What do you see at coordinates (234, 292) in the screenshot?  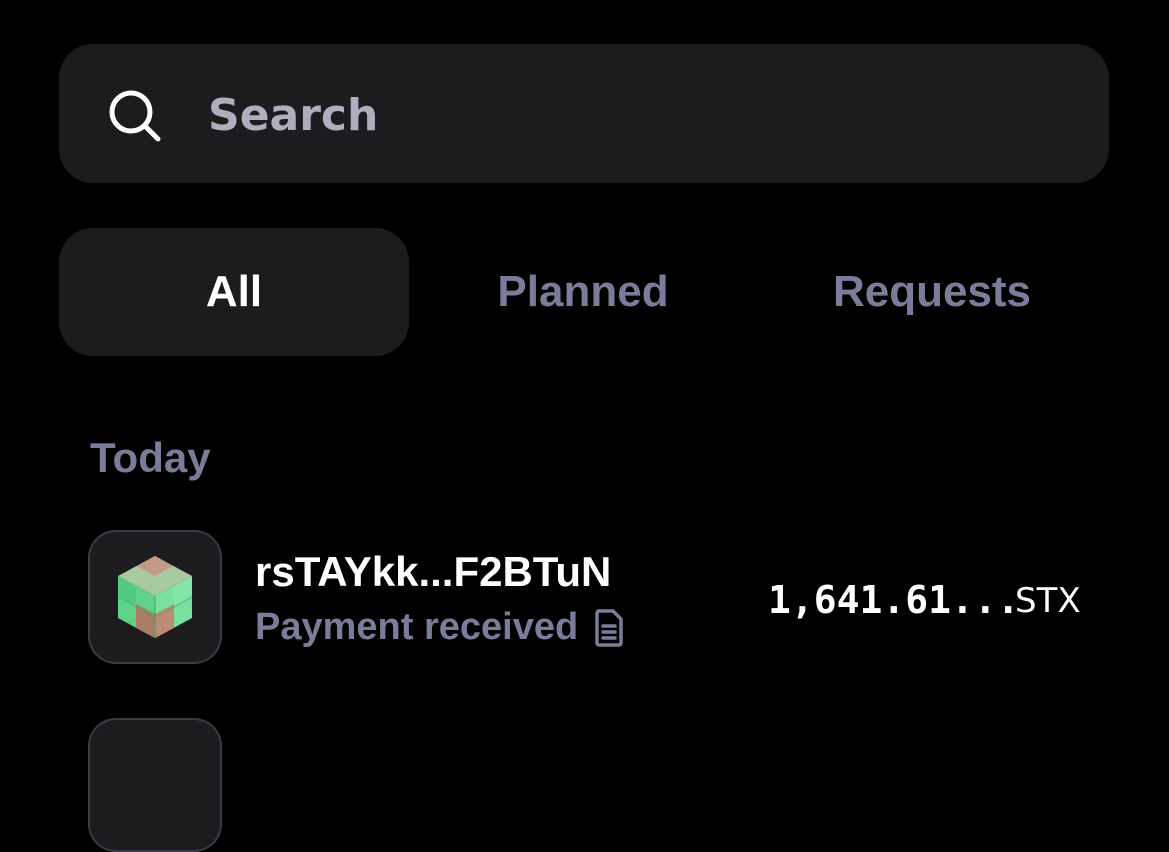 I see `tab-all: All` at bounding box center [234, 292].